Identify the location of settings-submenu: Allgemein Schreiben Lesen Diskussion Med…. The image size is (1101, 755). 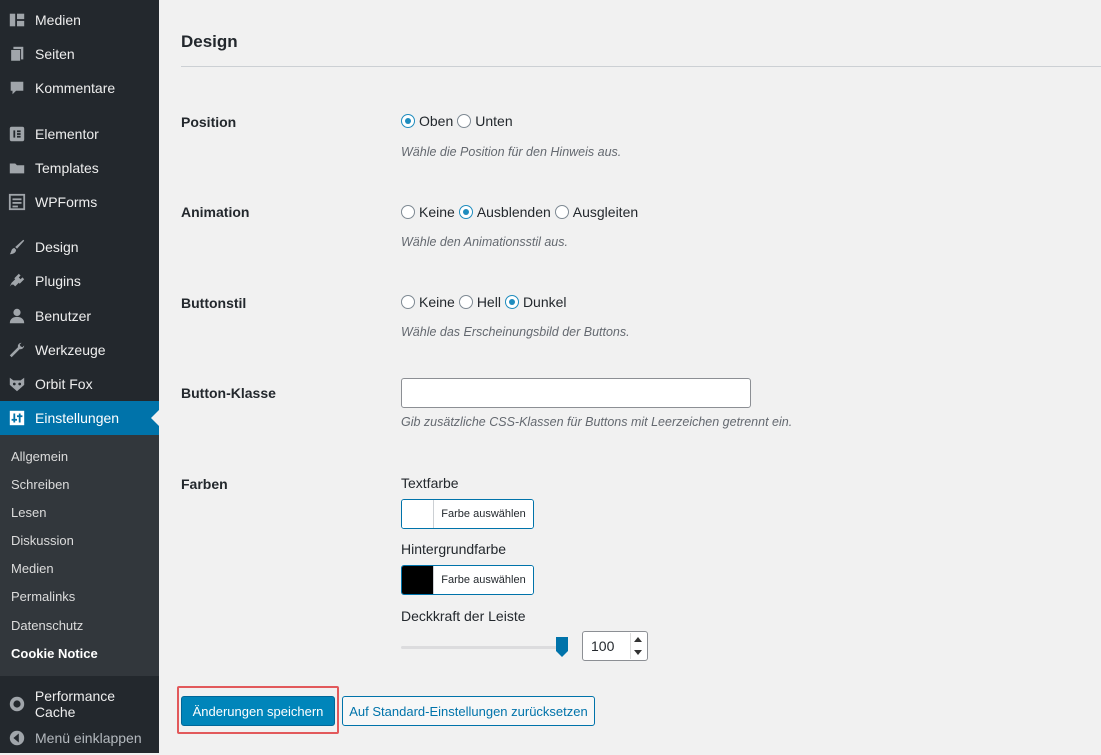
(79, 555).